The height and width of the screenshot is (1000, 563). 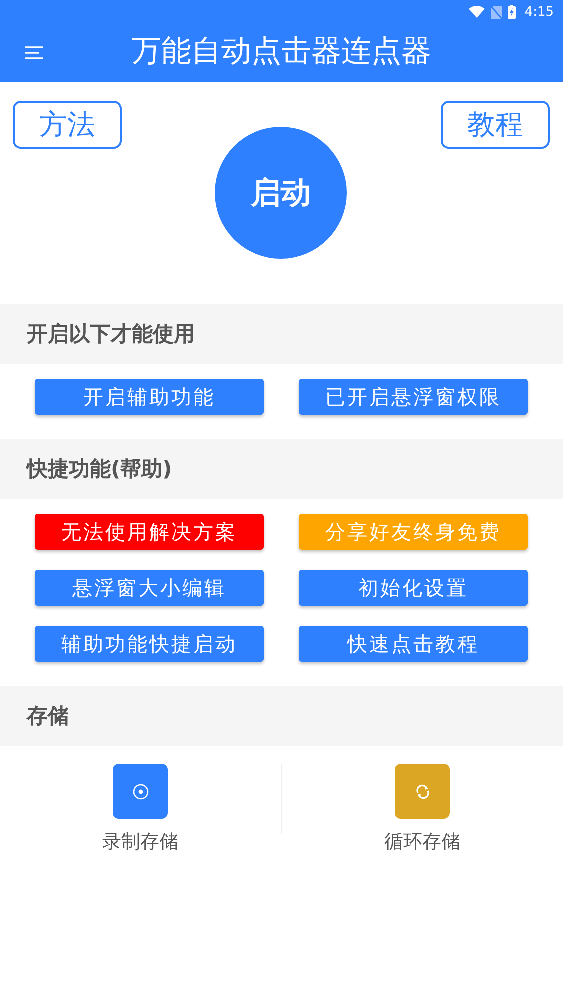 What do you see at coordinates (495, 125) in the screenshot?
I see `outline-button: 教程` at bounding box center [495, 125].